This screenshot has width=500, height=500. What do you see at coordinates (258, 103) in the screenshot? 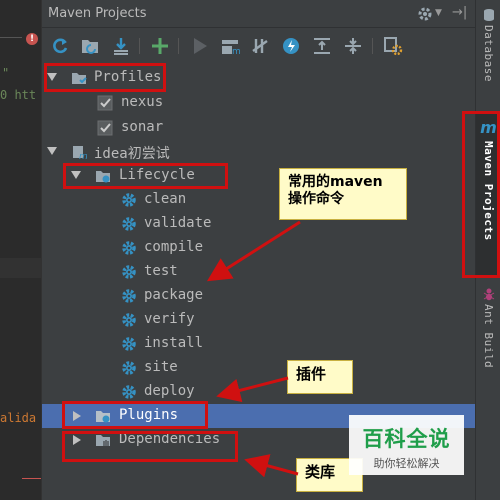
I see `tree-node-profile-nexus: nexus` at bounding box center [258, 103].